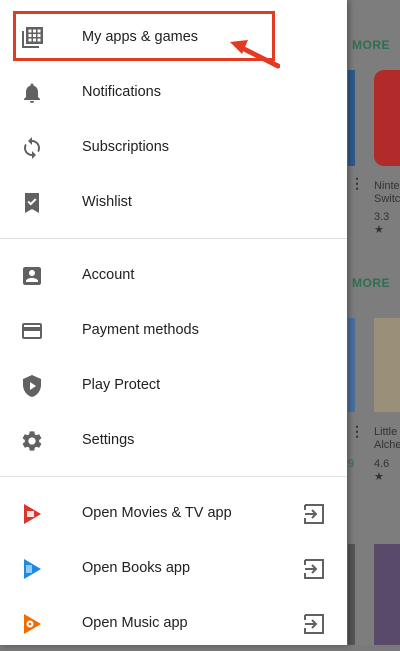 The image size is (400, 651). Describe the element at coordinates (135, 623) in the screenshot. I see `drawer-item-label: Open Music app` at that location.